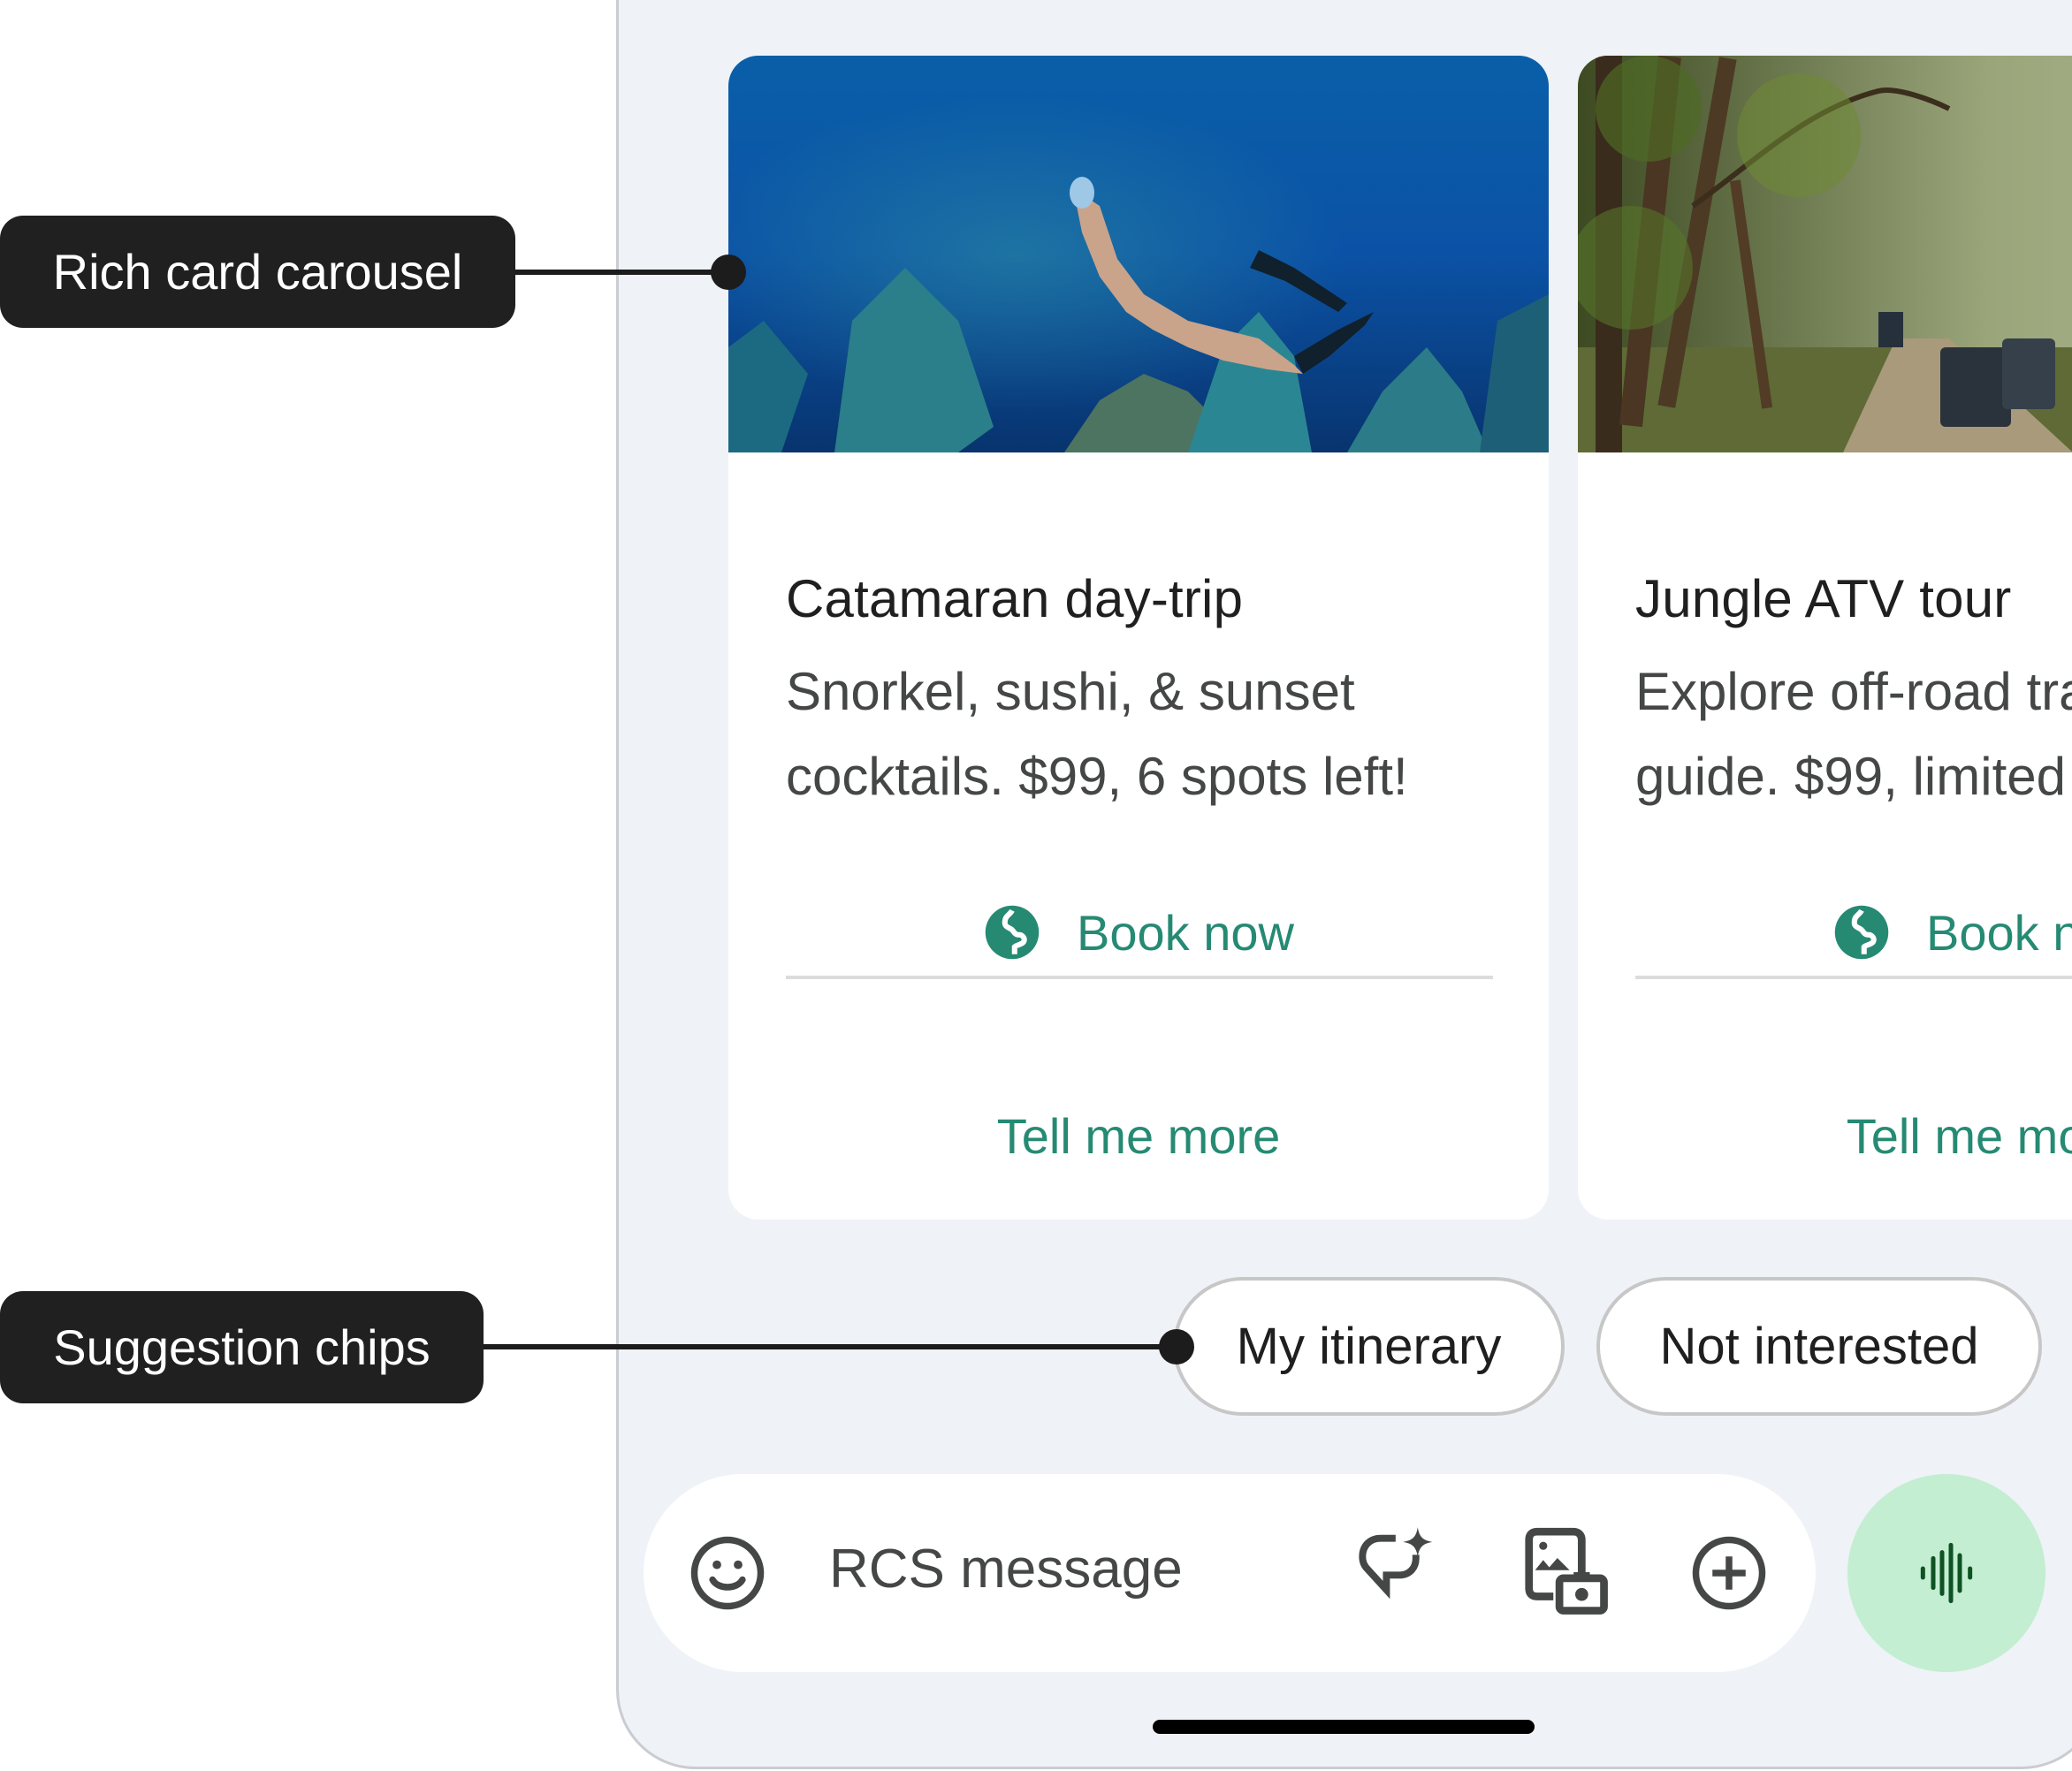 The image size is (2072, 1771). What do you see at coordinates (1015, 598) in the screenshot?
I see `card-title: Catamaran day-trip` at bounding box center [1015, 598].